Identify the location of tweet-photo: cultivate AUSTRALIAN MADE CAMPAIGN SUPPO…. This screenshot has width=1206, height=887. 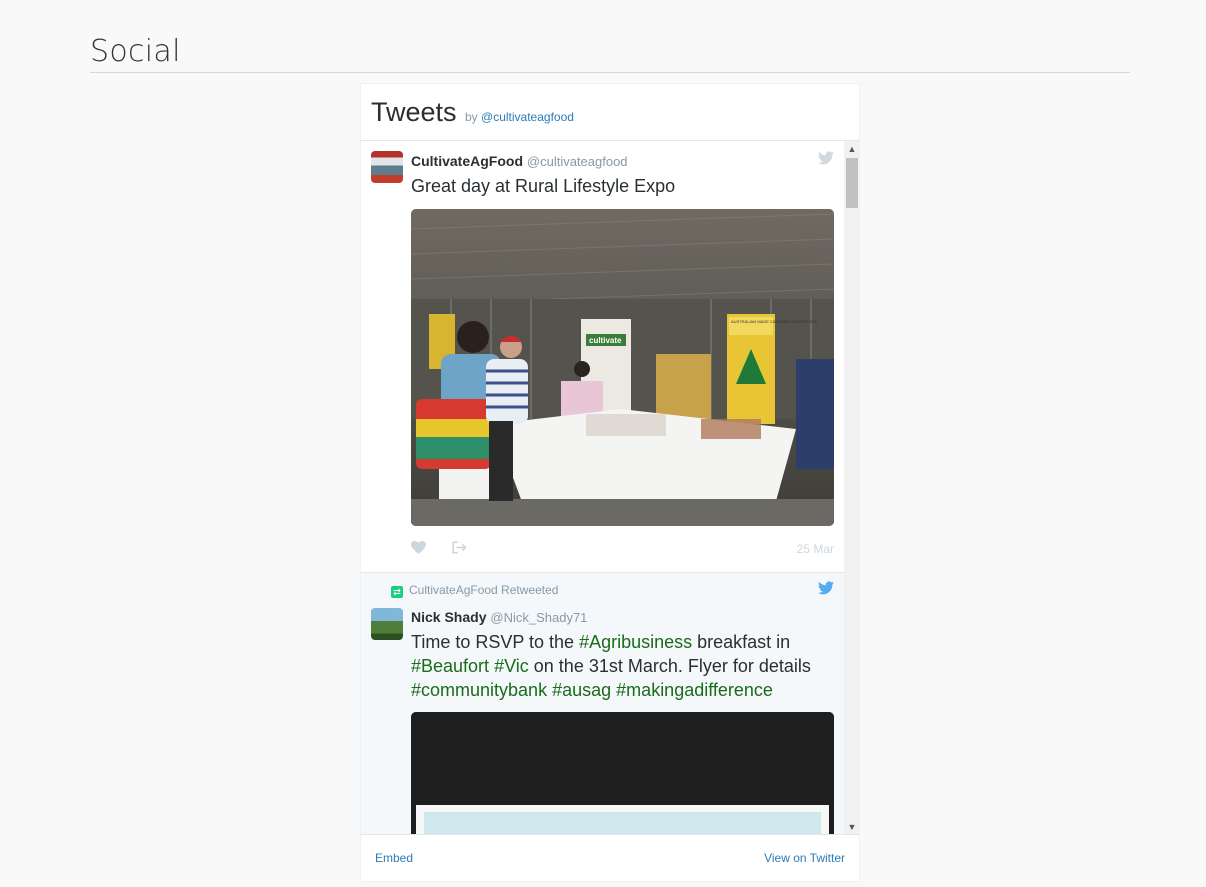
(622, 367).